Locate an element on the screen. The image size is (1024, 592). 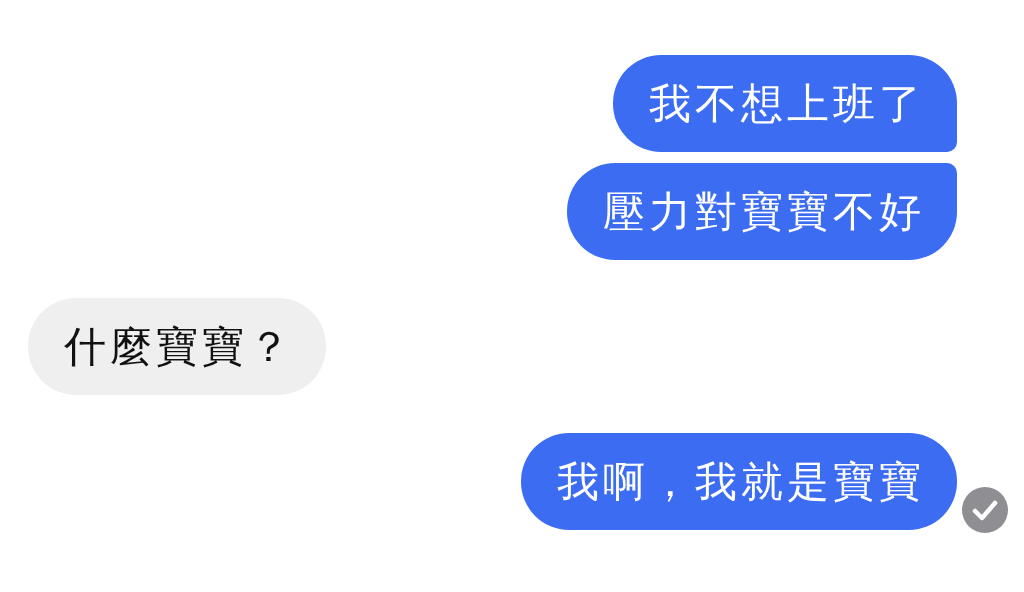
message-bubble: 我不想上班了 is located at coordinates (785, 103).